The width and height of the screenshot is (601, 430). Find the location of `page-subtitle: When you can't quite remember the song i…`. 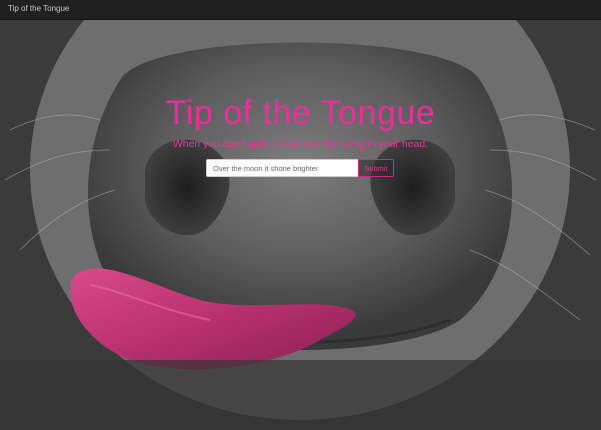

page-subtitle: When you can't quite remember the song i… is located at coordinates (300, 144).